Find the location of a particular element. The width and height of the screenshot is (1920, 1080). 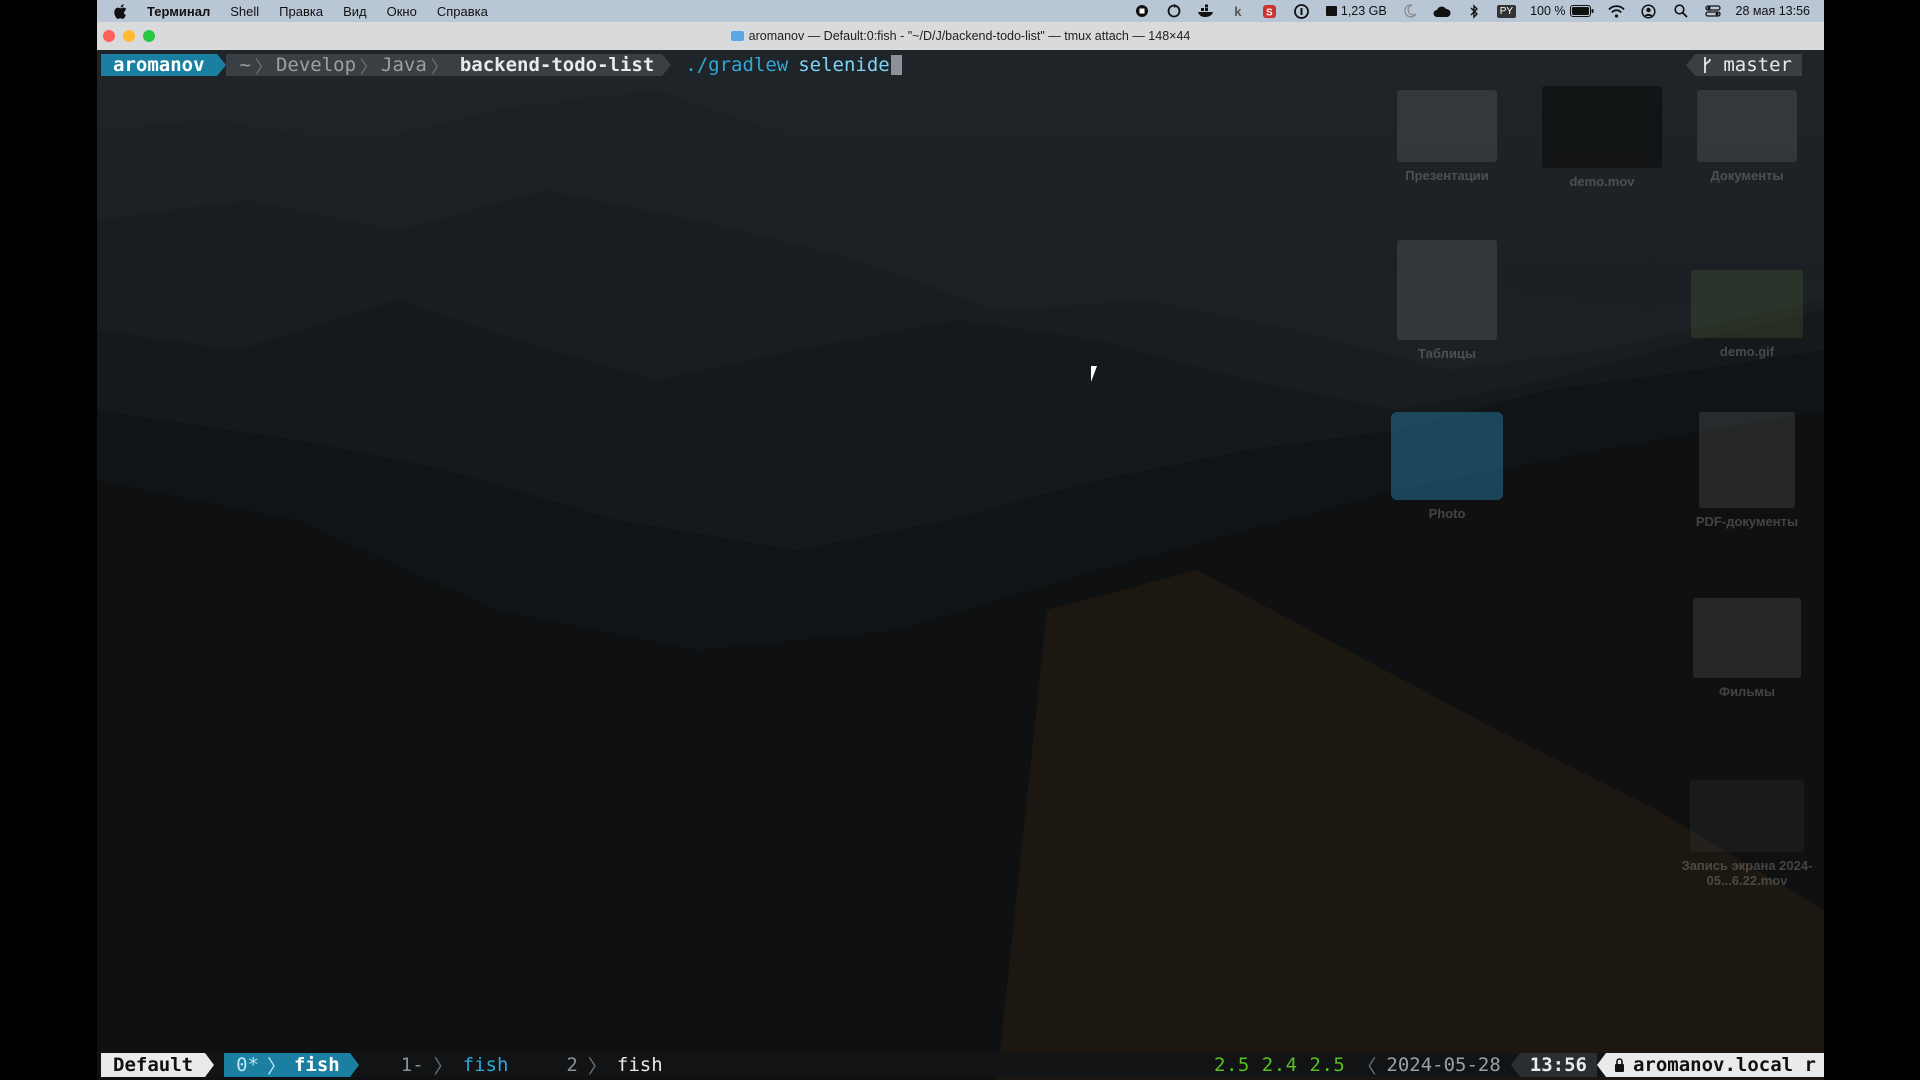

prompt-path: ~ 〉 Develop 〉 Java 〉 is located at coordinates (342, 66).